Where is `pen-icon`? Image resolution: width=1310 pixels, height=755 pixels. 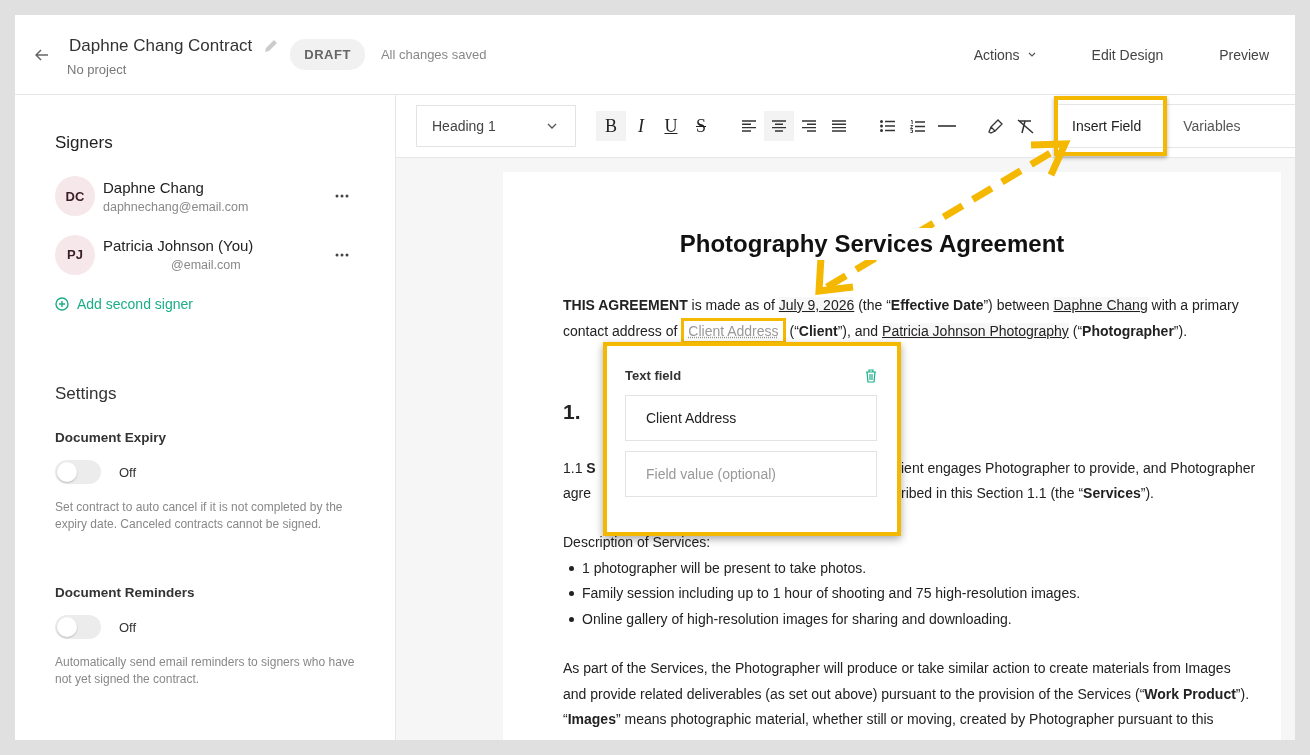
pen-icon is located at coordinates (995, 126).